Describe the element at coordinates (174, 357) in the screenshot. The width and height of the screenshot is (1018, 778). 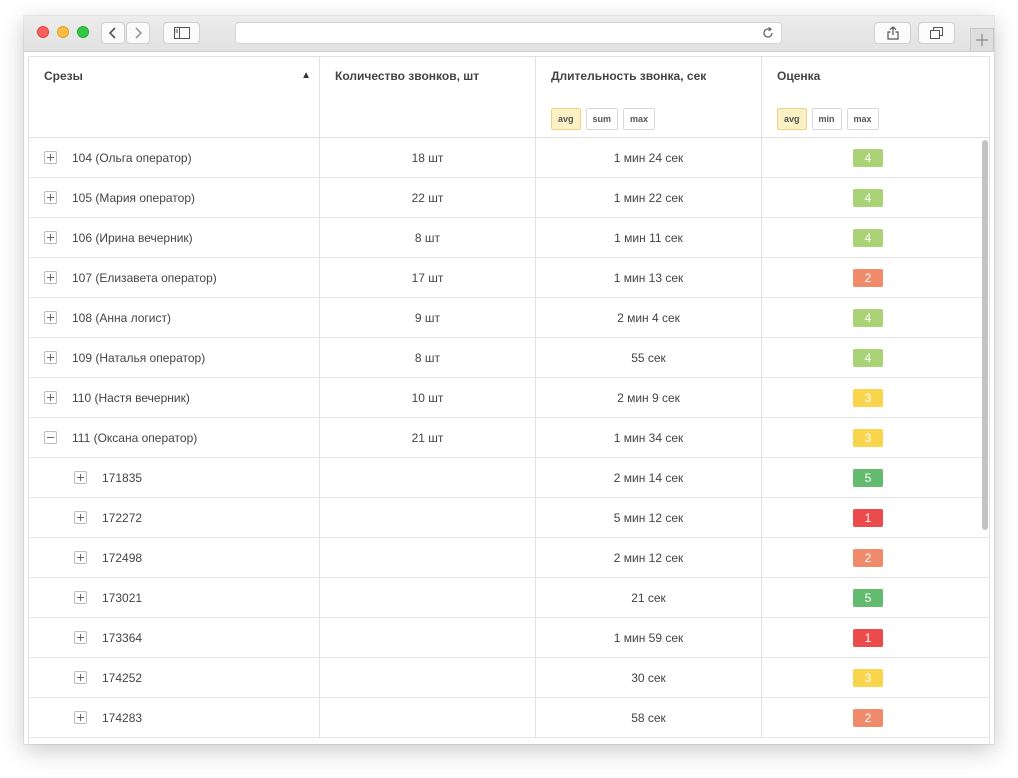
I see `slice-cell: 109 (Наталья оператор)` at that location.